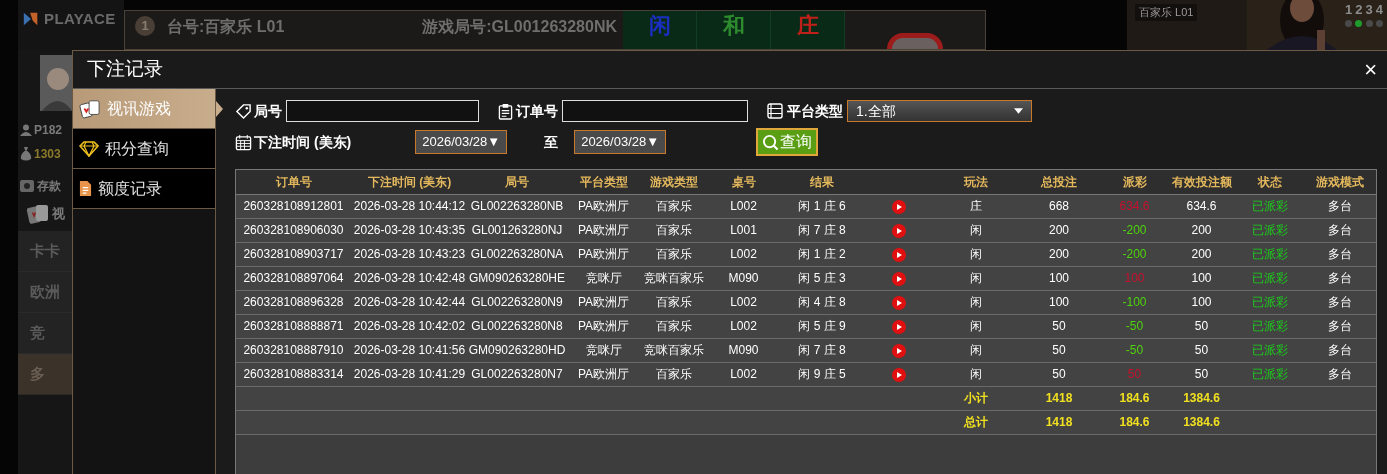 This screenshot has height=474, width=1387. What do you see at coordinates (808, 30) in the screenshot?
I see `bet-tile: 庄` at bounding box center [808, 30].